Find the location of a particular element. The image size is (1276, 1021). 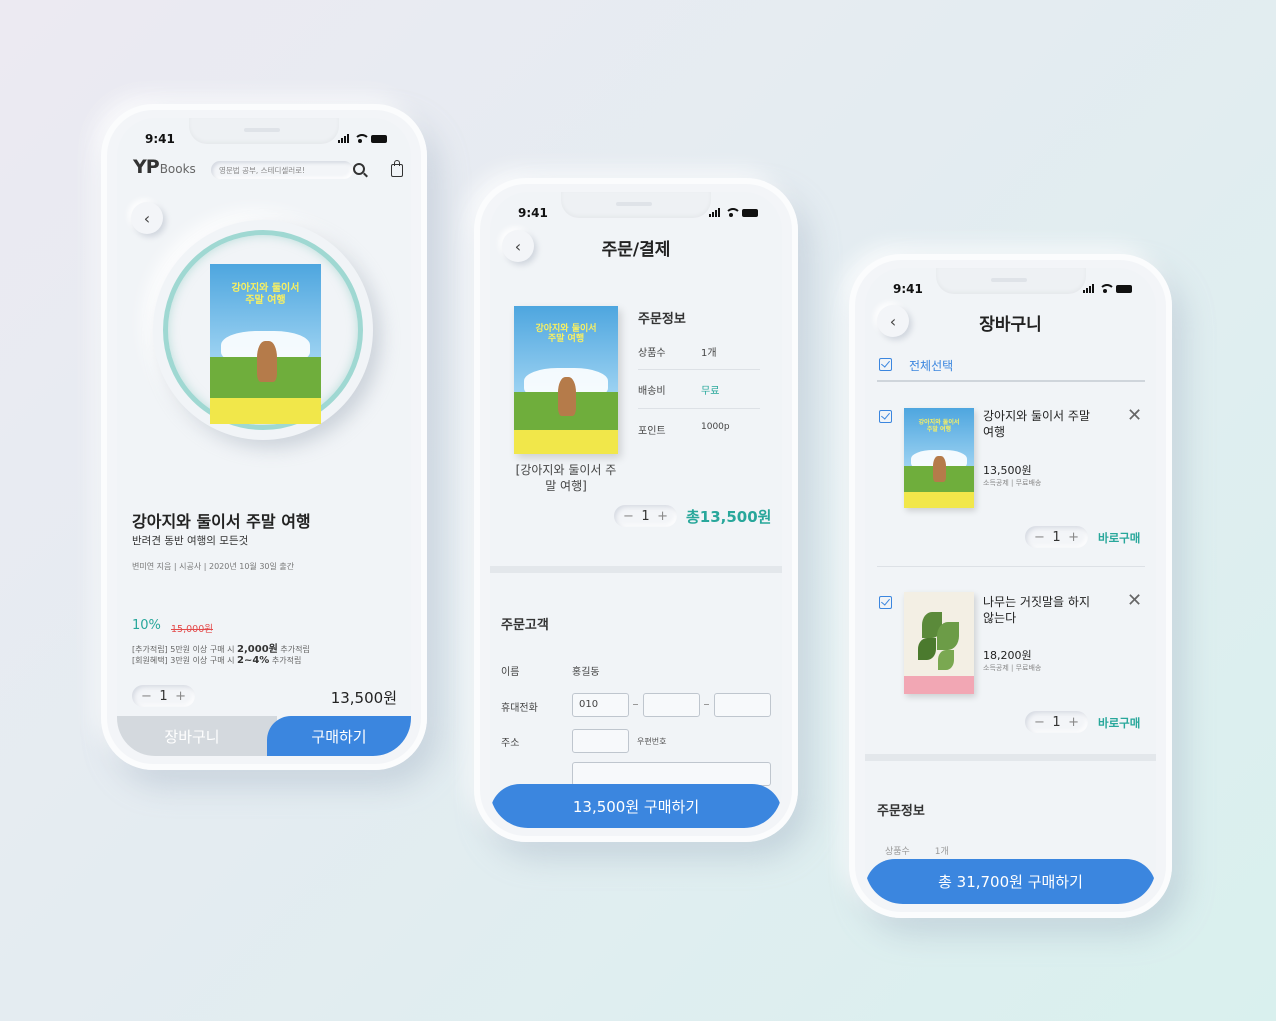

benefit-line-2: [회원혜택] 3만원 이상 구매 시 2~4% 추가적립 is located at coordinates (217, 660).